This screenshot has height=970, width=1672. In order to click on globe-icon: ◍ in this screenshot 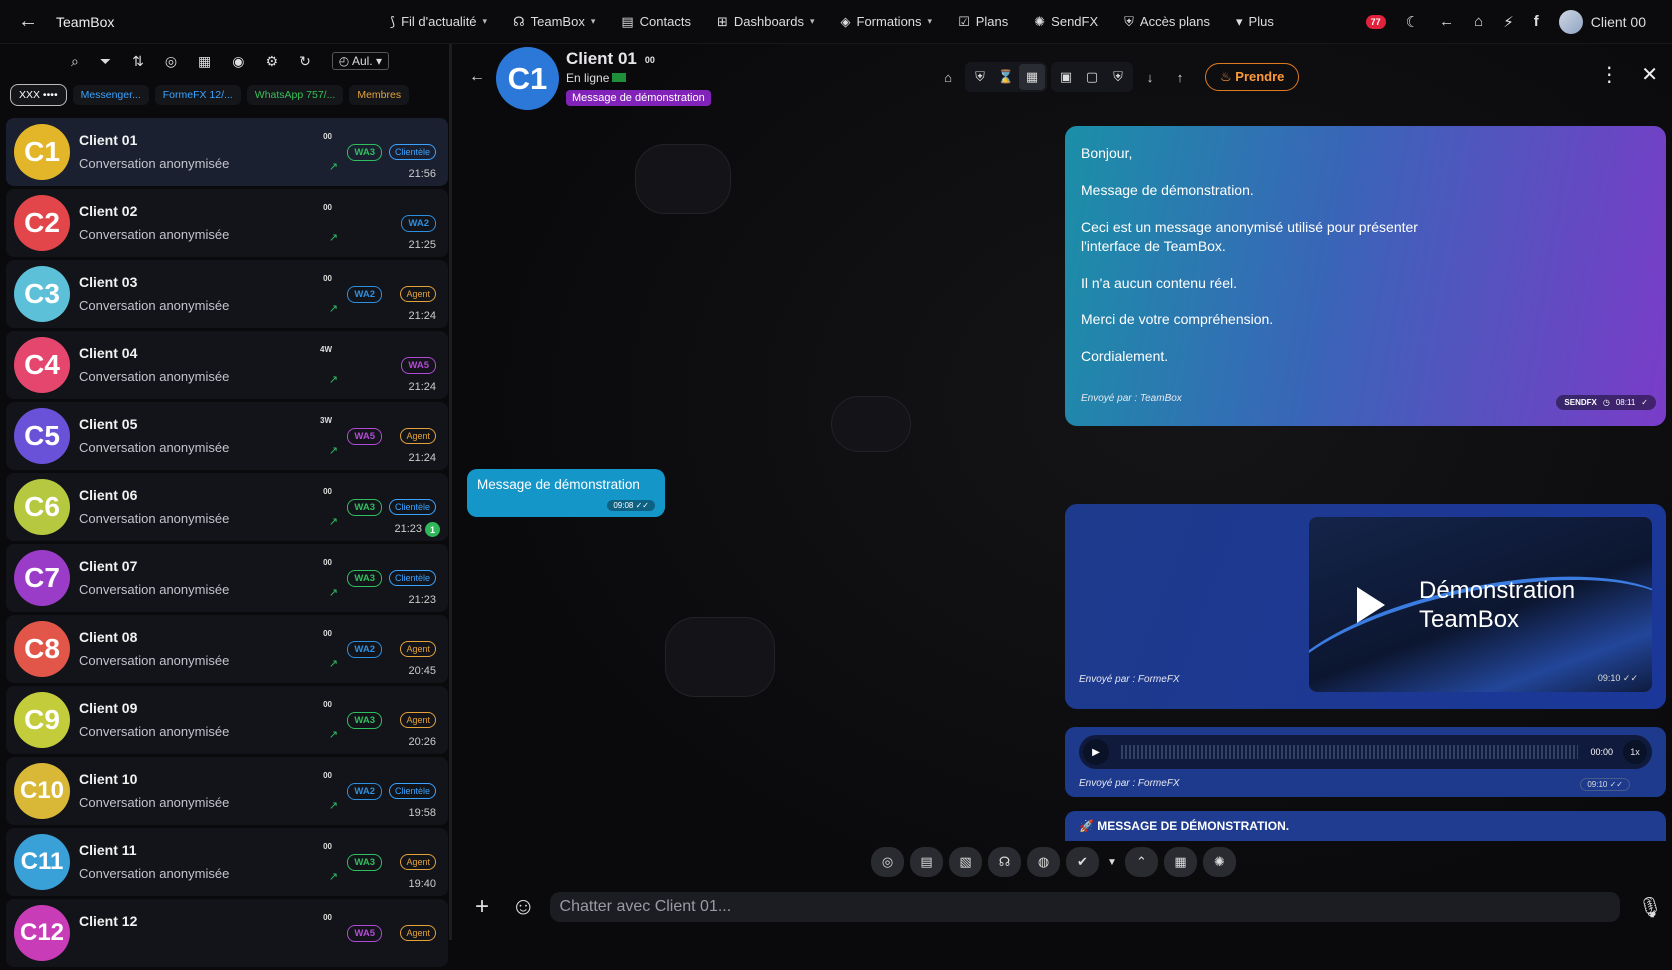, I will do `click(1043, 862)`.